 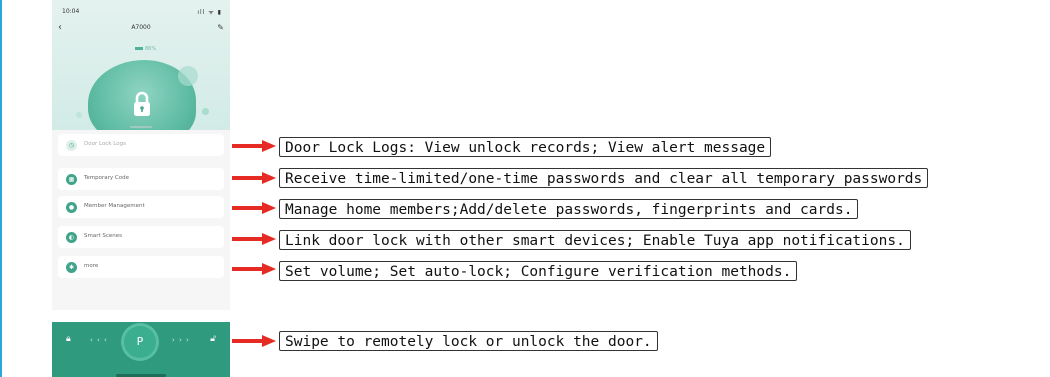 I want to click on menu-item-label: more, so click(x=91, y=266).